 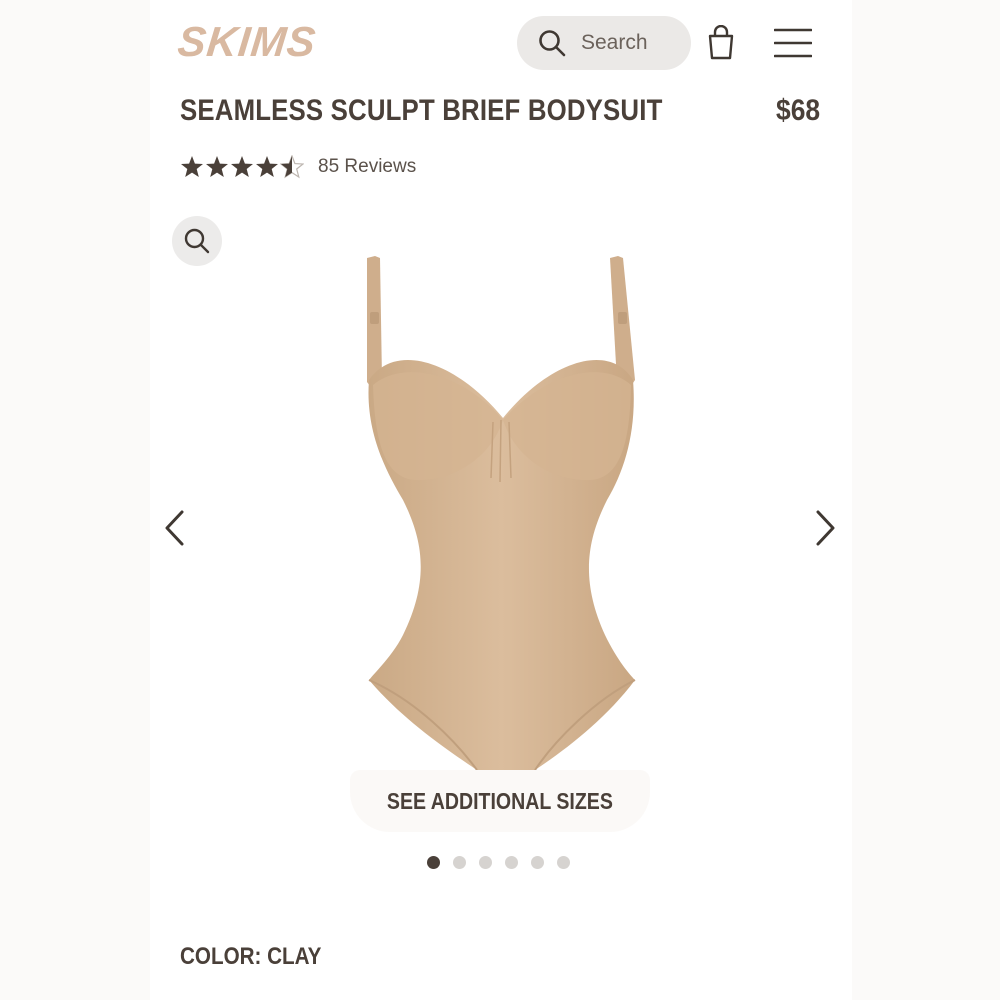 What do you see at coordinates (552, 43) in the screenshot?
I see `search-icon` at bounding box center [552, 43].